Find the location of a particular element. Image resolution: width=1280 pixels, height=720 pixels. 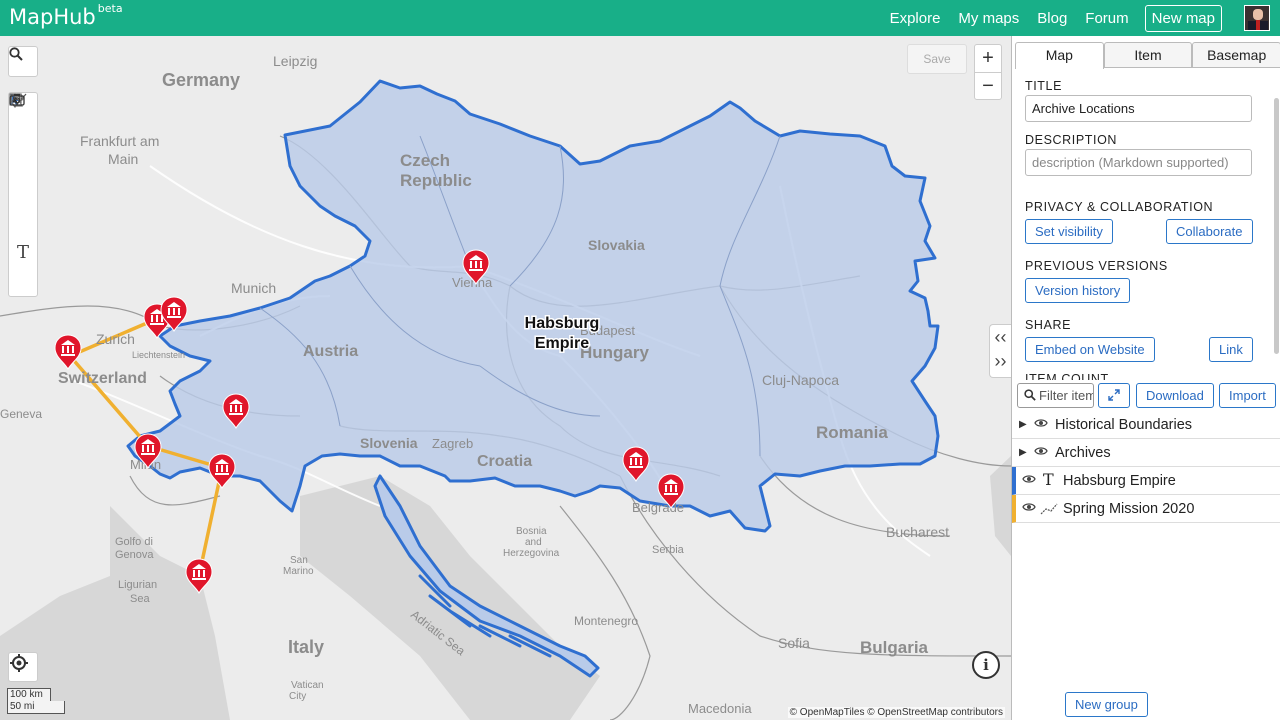

chevron-right-icon: ›› is located at coordinates (1000, 361).